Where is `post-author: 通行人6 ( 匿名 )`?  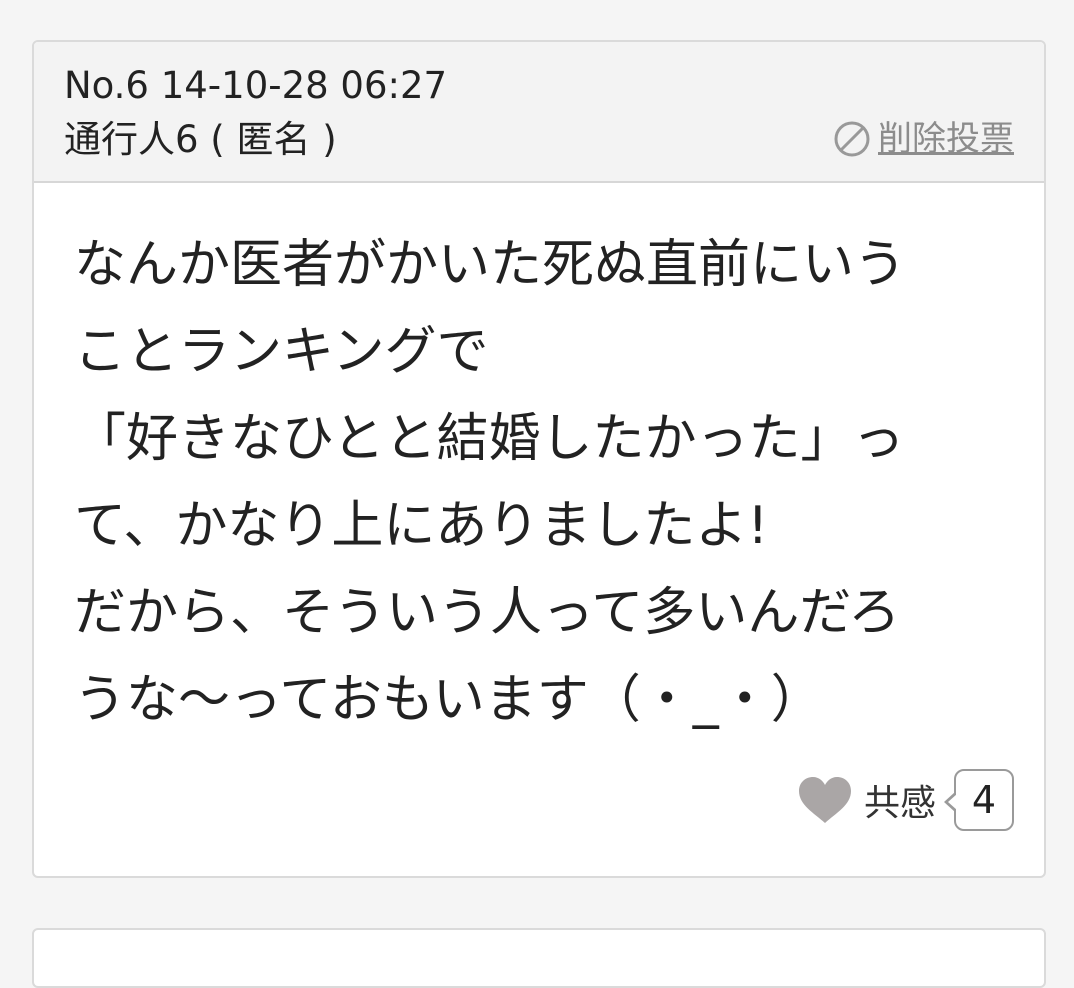 post-author: 通行人6 ( 匿名 ) is located at coordinates (200, 139).